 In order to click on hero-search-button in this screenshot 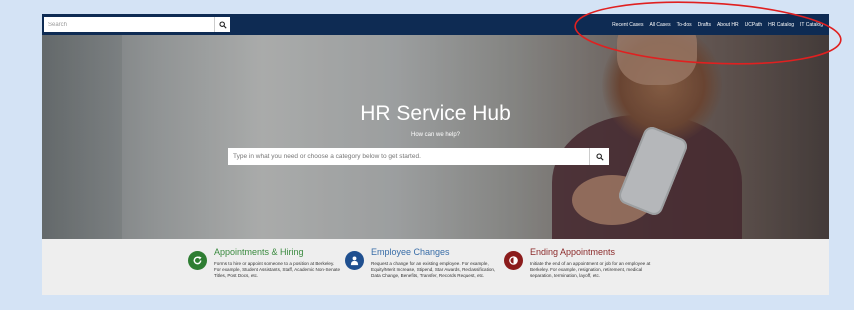, I will do `click(599, 156)`.